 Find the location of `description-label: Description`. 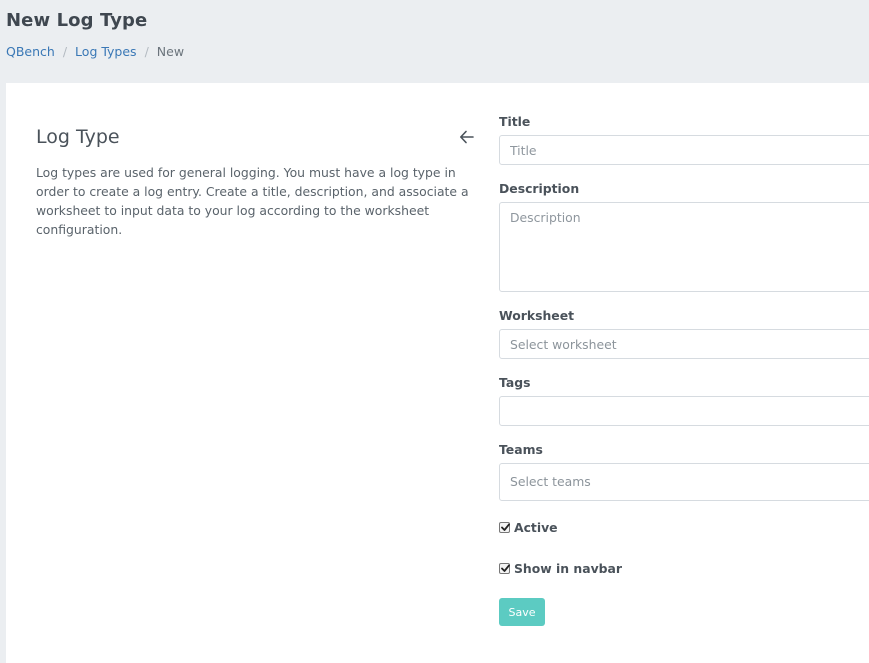

description-label: Description is located at coordinates (539, 188).